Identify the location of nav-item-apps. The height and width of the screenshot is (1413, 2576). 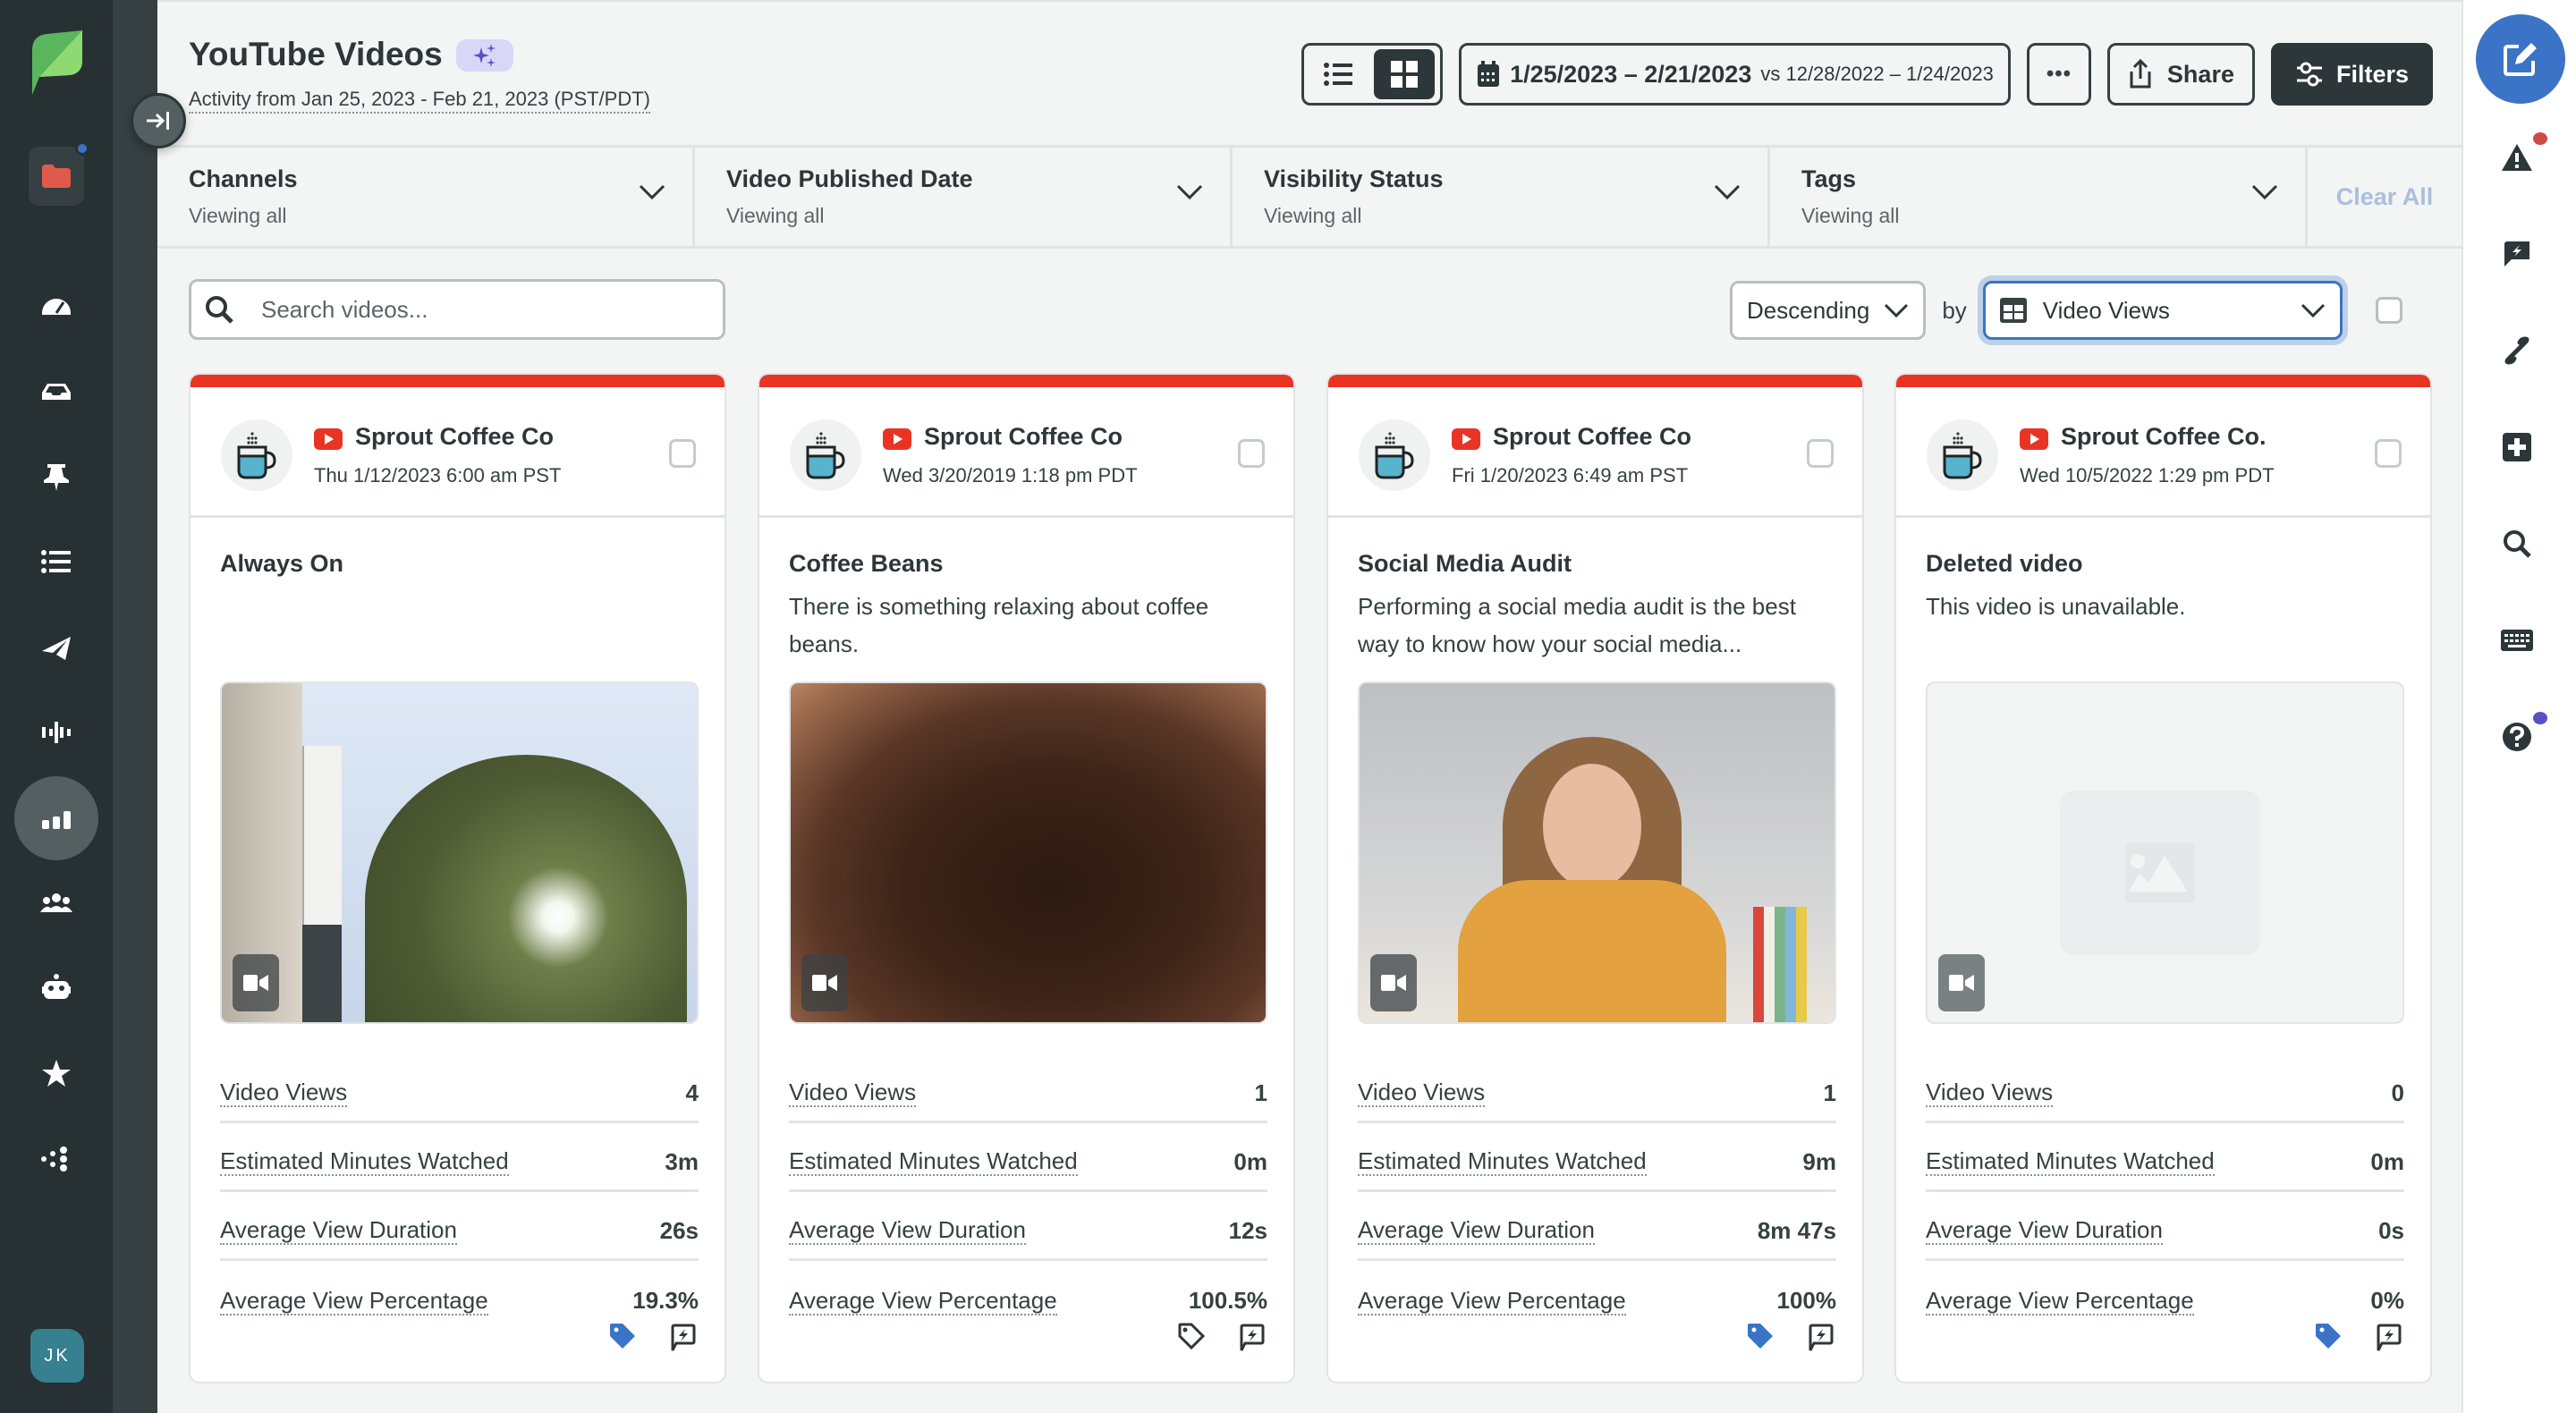
(56, 1159).